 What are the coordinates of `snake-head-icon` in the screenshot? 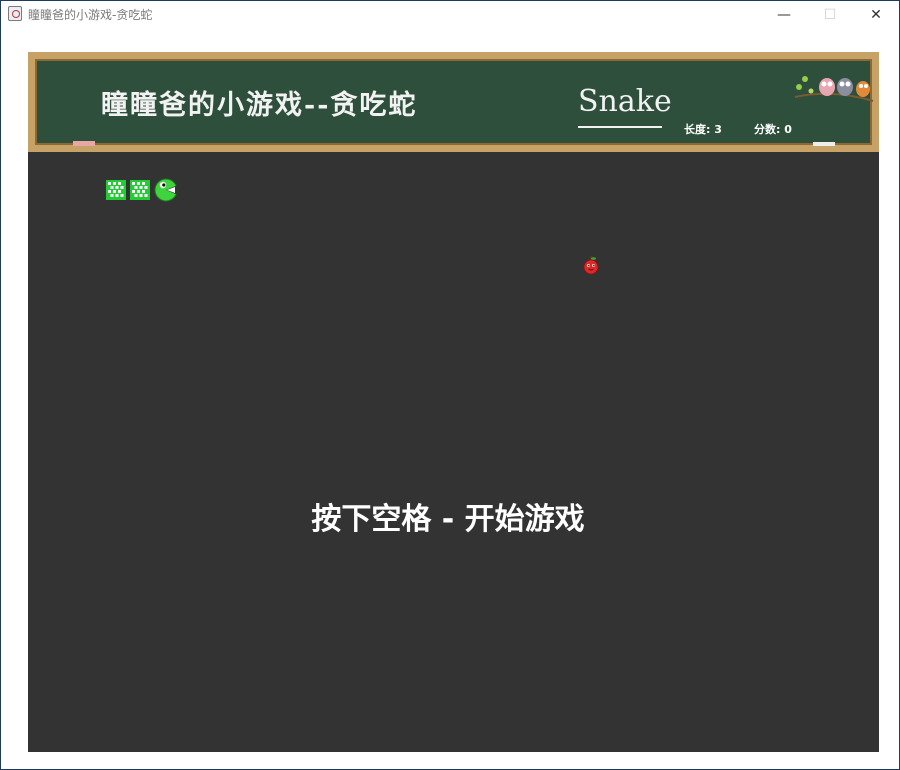 It's located at (166, 190).